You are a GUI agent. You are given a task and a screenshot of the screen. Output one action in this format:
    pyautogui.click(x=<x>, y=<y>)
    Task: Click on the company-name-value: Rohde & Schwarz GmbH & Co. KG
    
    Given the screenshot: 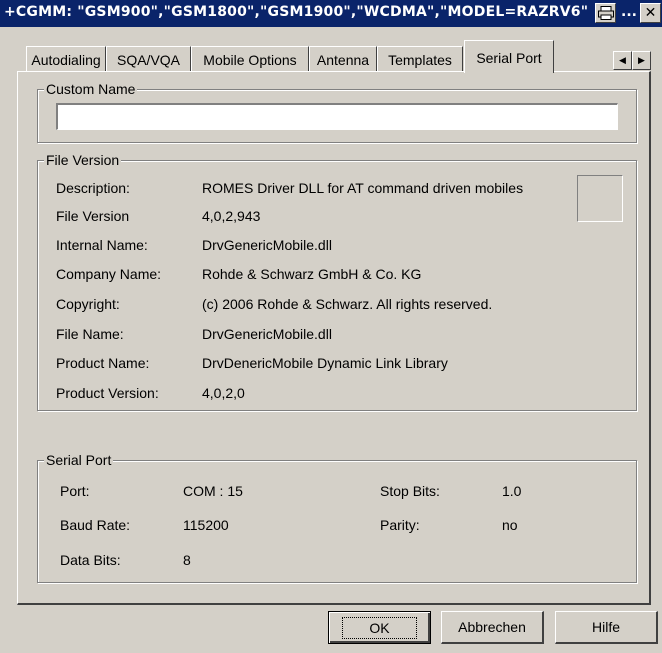 What is the action you would take?
    pyautogui.click(x=312, y=274)
    